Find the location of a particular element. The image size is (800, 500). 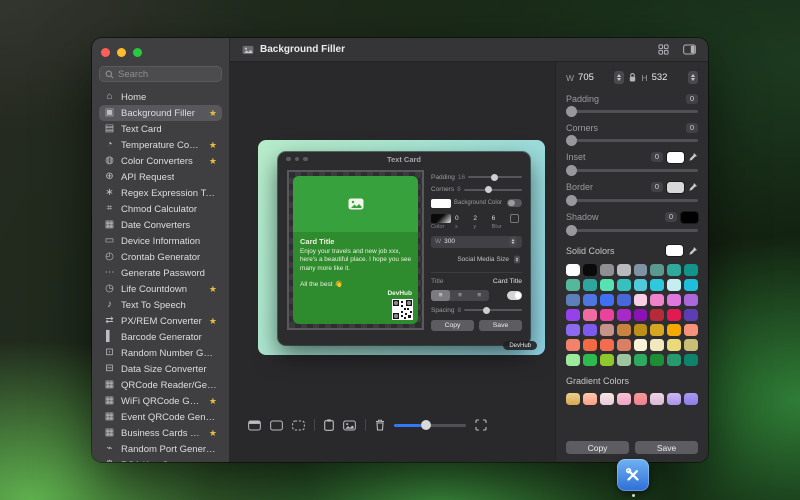

sidebar-item-text-to-speech: ♪ Text To Speech is located at coordinates (160, 305).